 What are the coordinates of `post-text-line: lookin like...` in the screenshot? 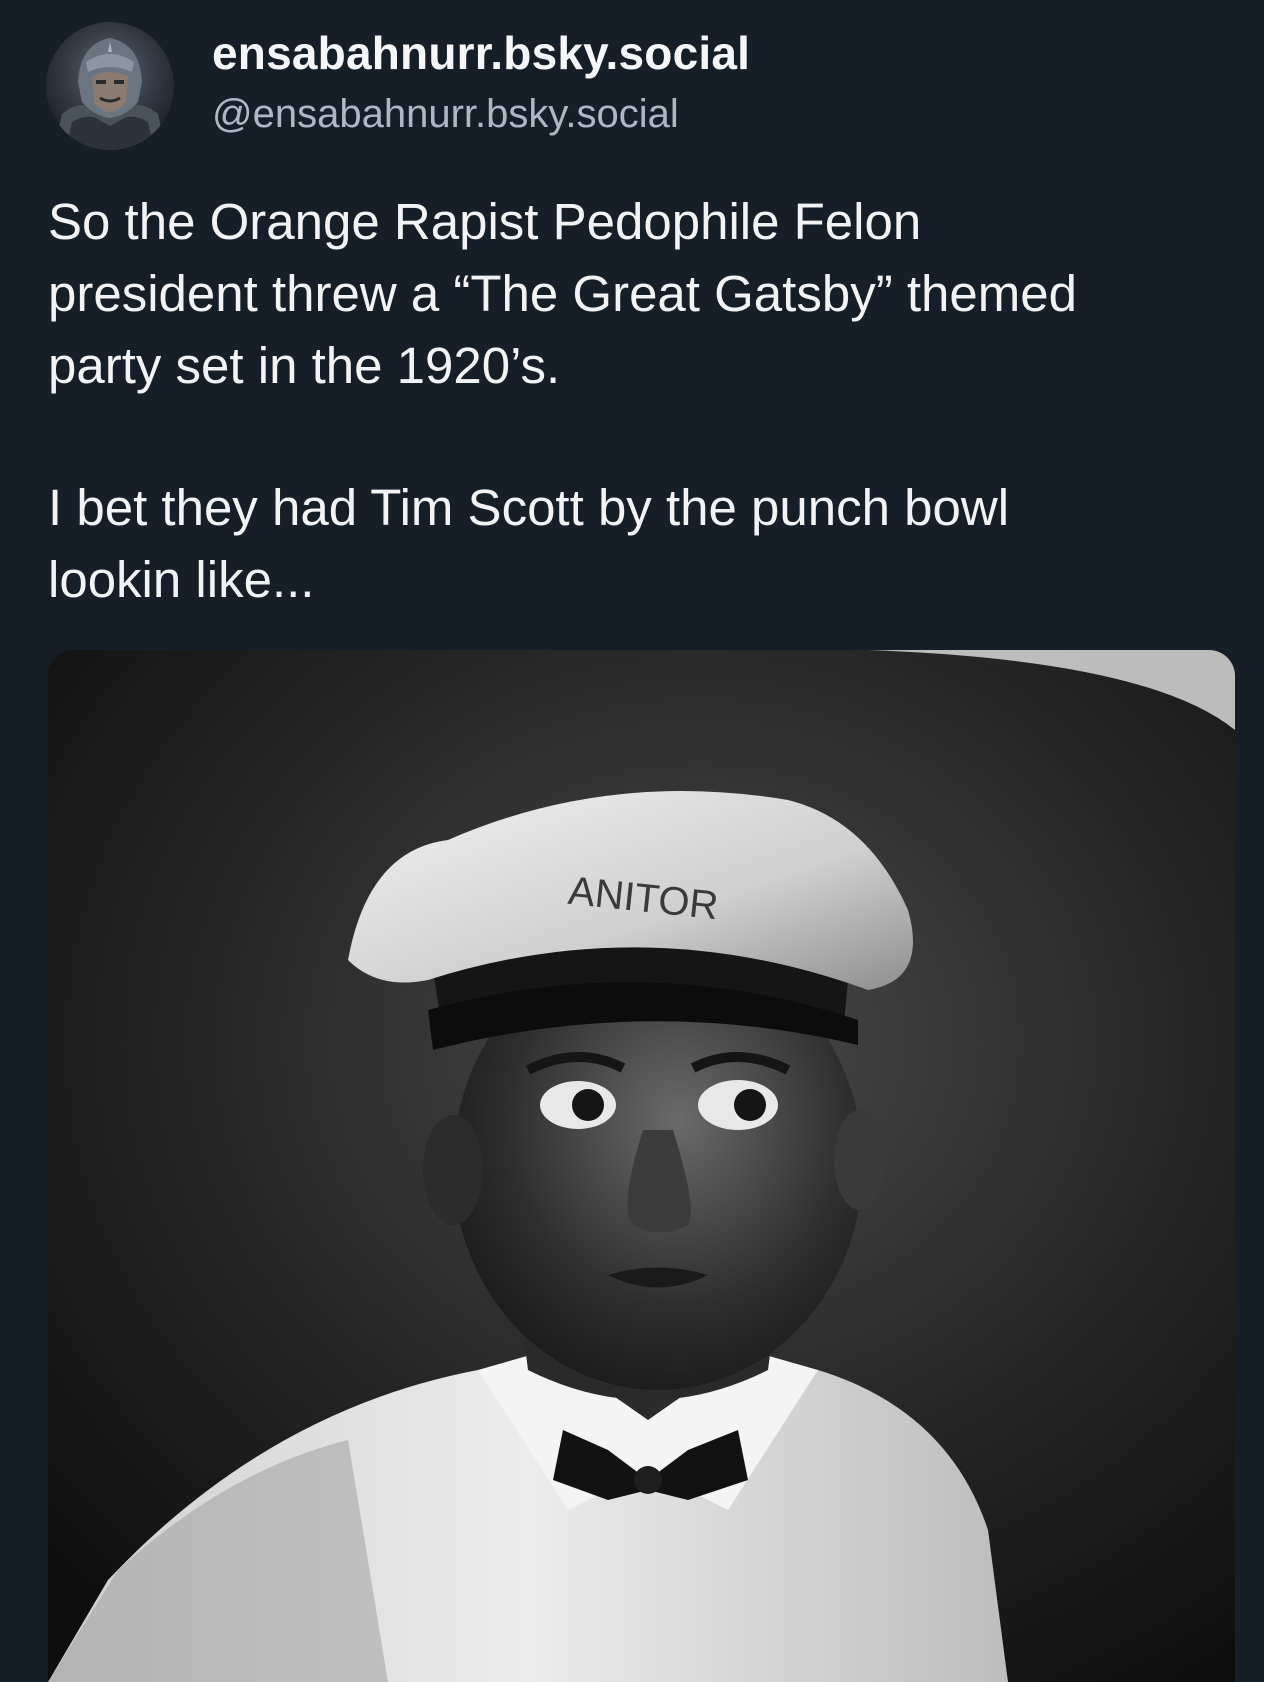 It's located at (181, 579).